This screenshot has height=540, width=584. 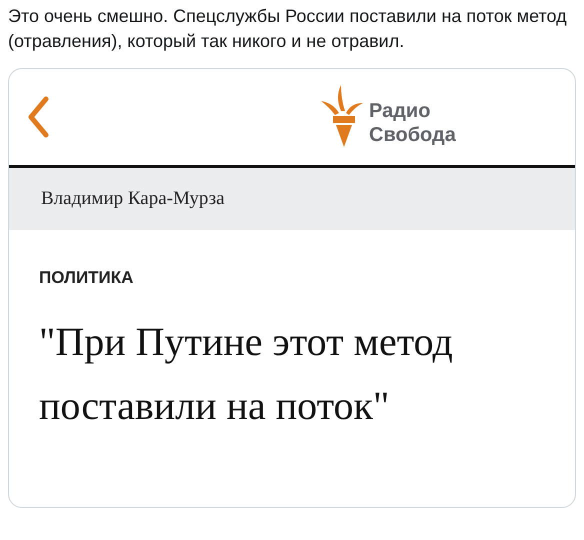 I want to click on back-icon, so click(x=38, y=117).